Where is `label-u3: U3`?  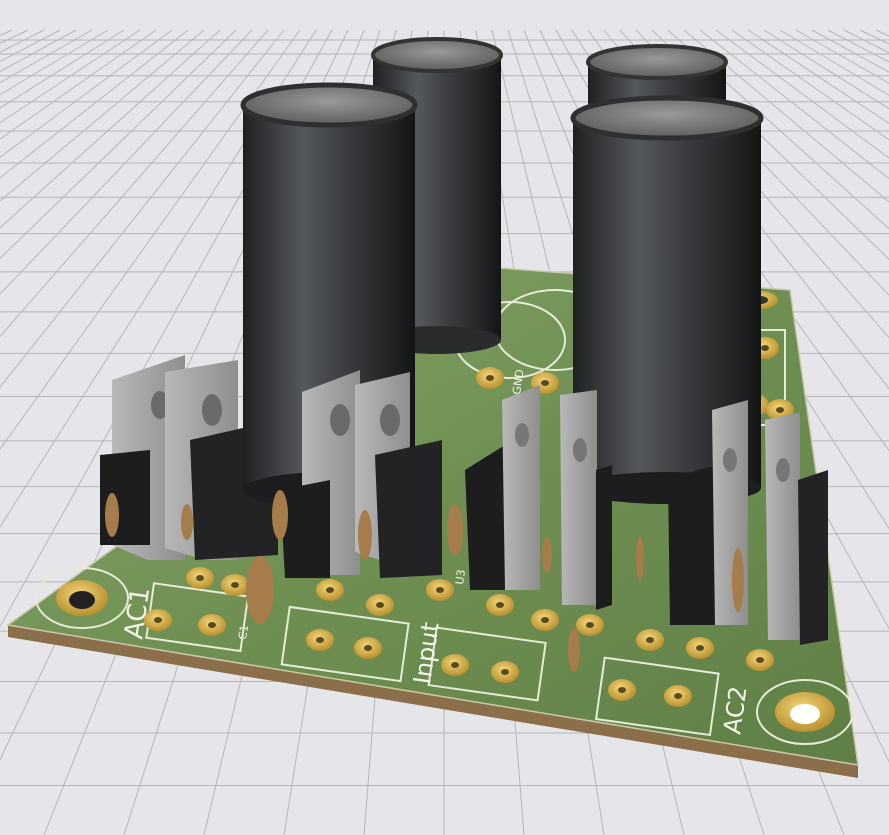 label-u3: U3 is located at coordinates (460, 577).